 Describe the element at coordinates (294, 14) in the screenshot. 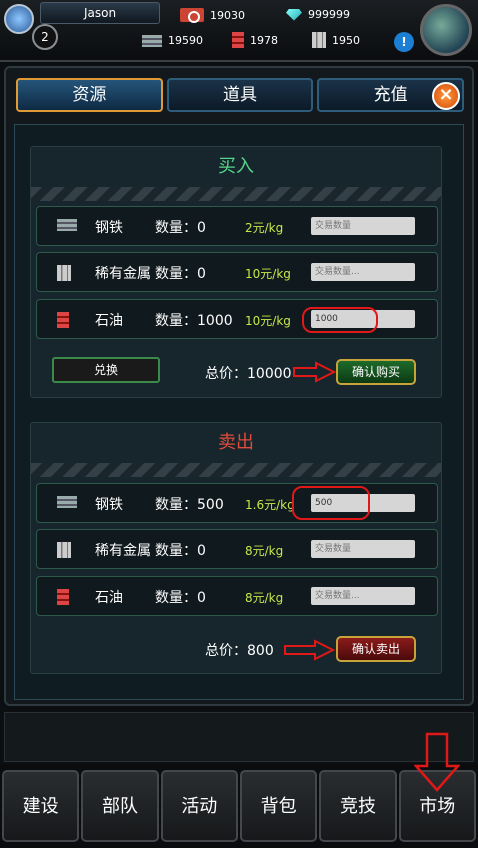

I see `diamond-icon` at that location.